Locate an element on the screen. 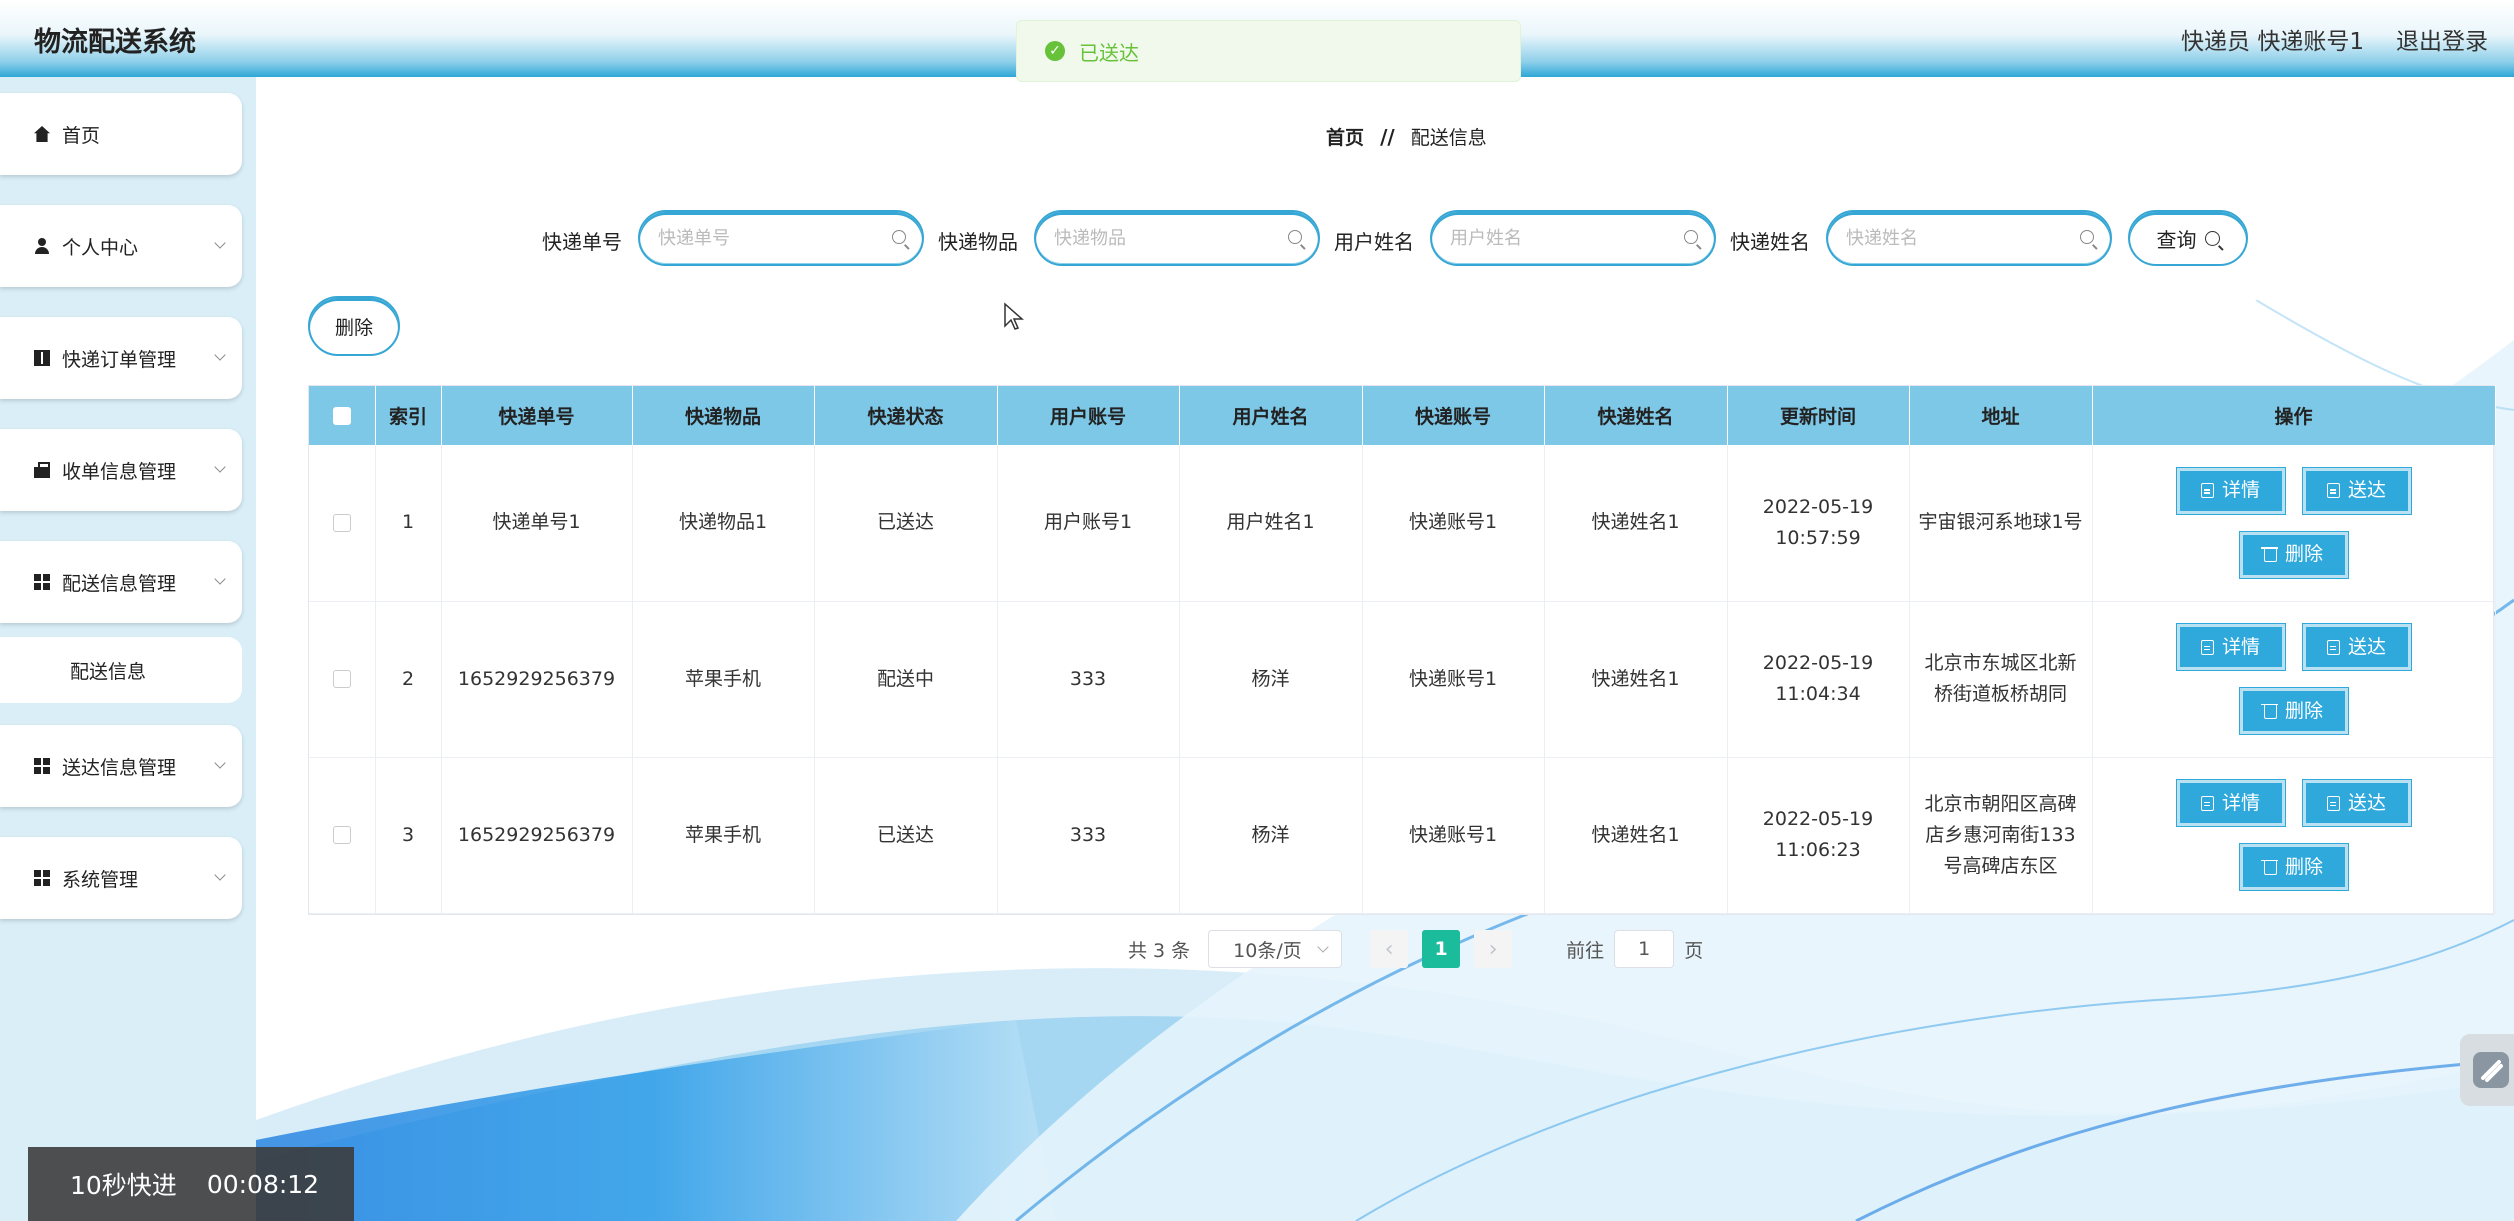 This screenshot has width=2514, height=1221. page-size-select: 10条/页 is located at coordinates (1275, 949).